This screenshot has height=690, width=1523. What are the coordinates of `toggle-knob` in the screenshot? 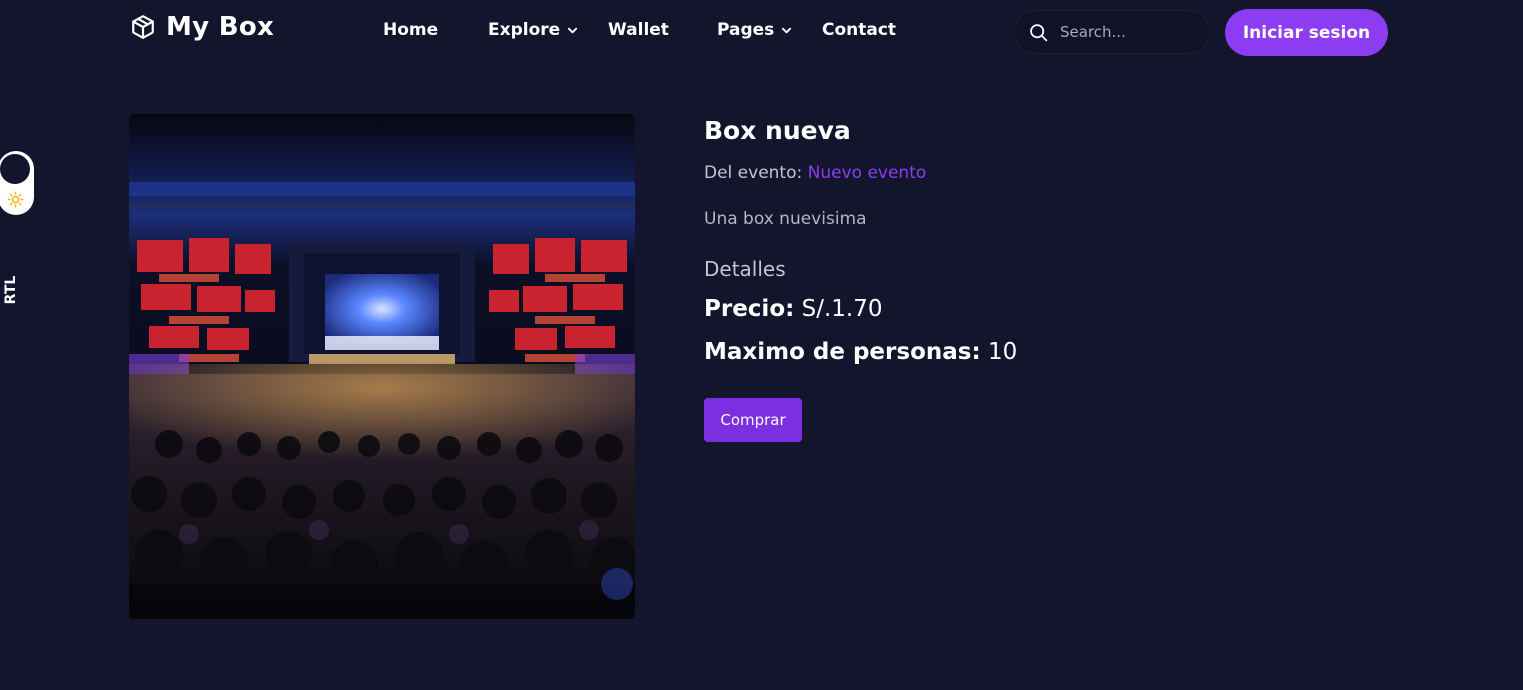 It's located at (15, 169).